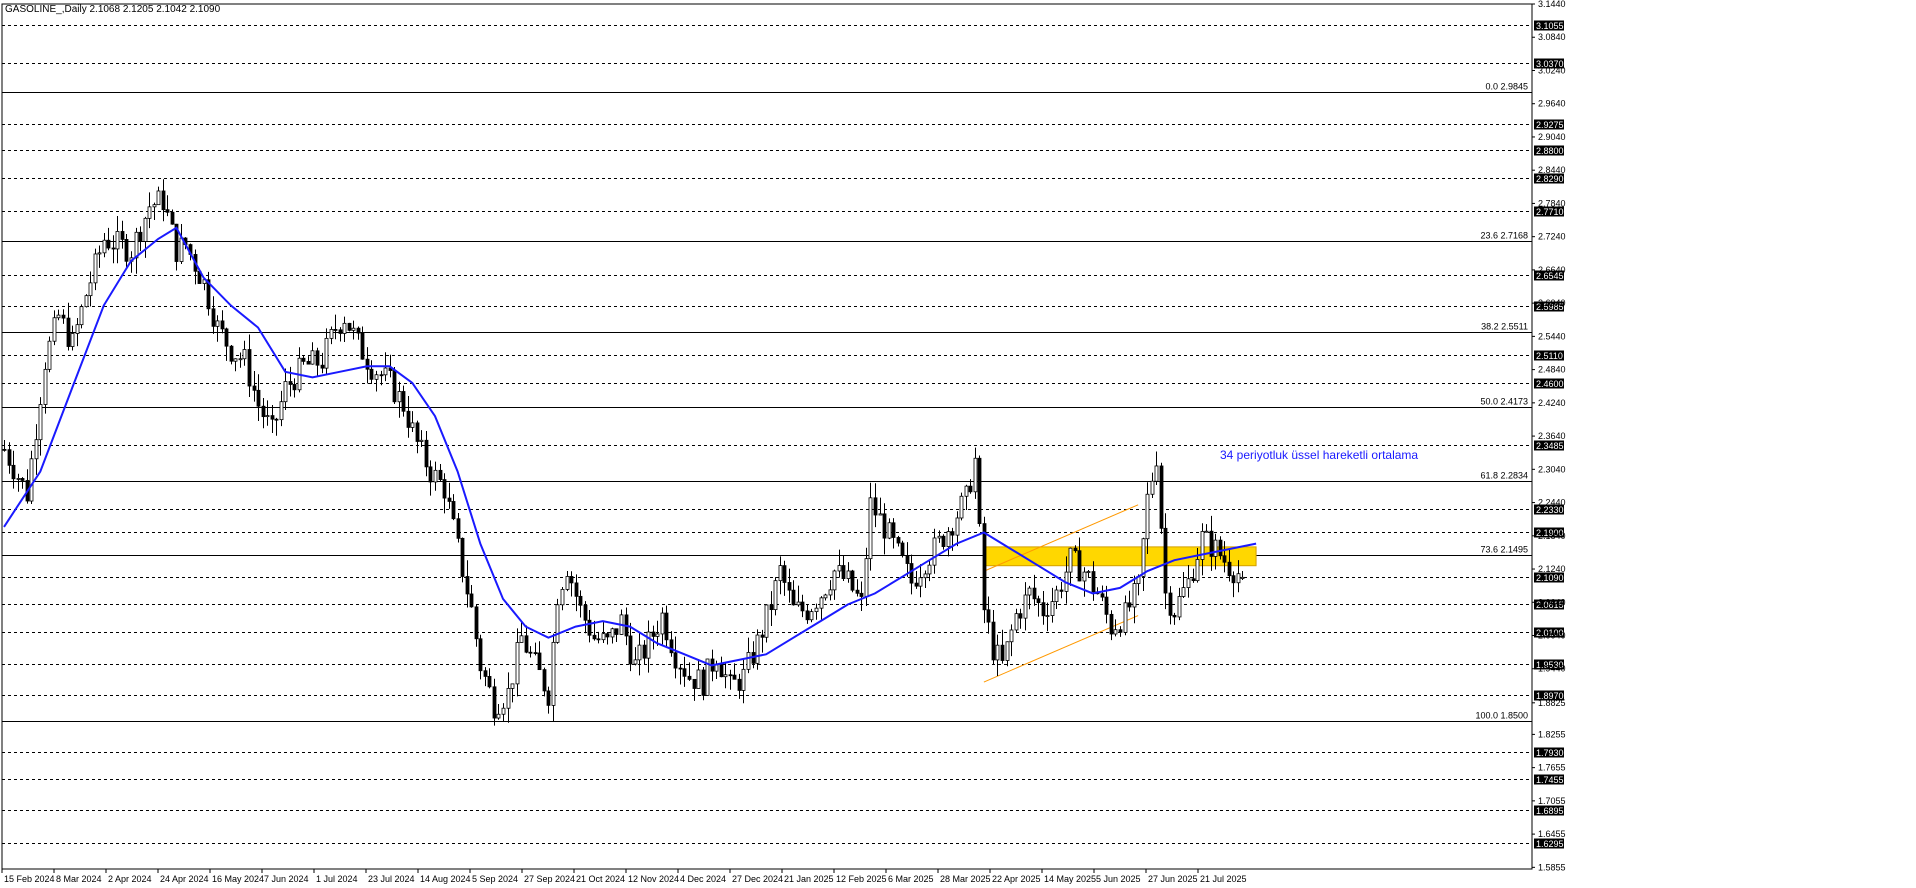  What do you see at coordinates (1552, 104) in the screenshot?
I see `price-tick-label: 2.9640` at bounding box center [1552, 104].